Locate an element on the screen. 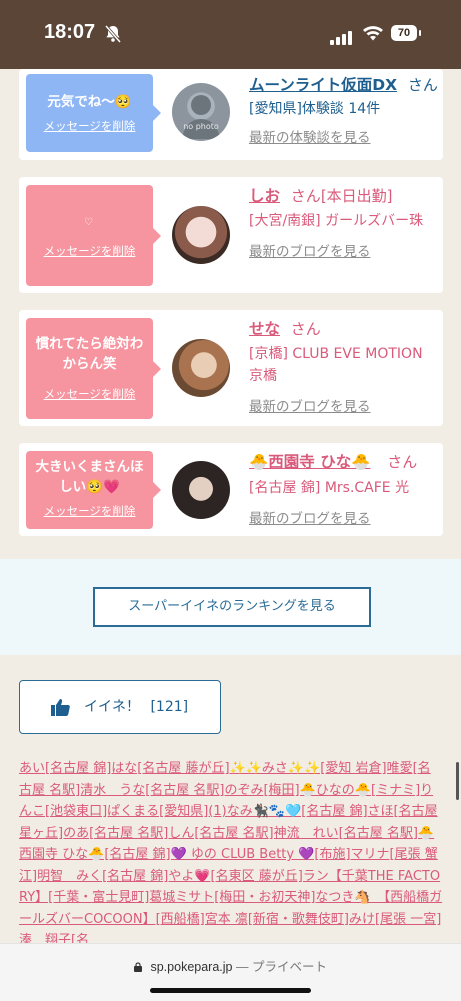 This screenshot has height=1001, width=461. lock-icon is located at coordinates (138, 967).